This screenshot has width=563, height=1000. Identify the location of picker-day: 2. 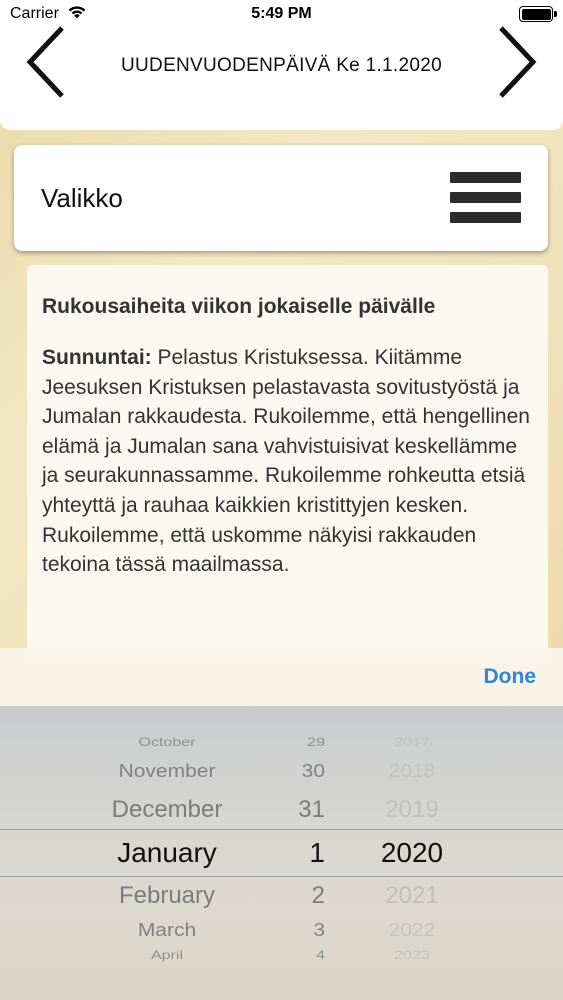
(295, 896).